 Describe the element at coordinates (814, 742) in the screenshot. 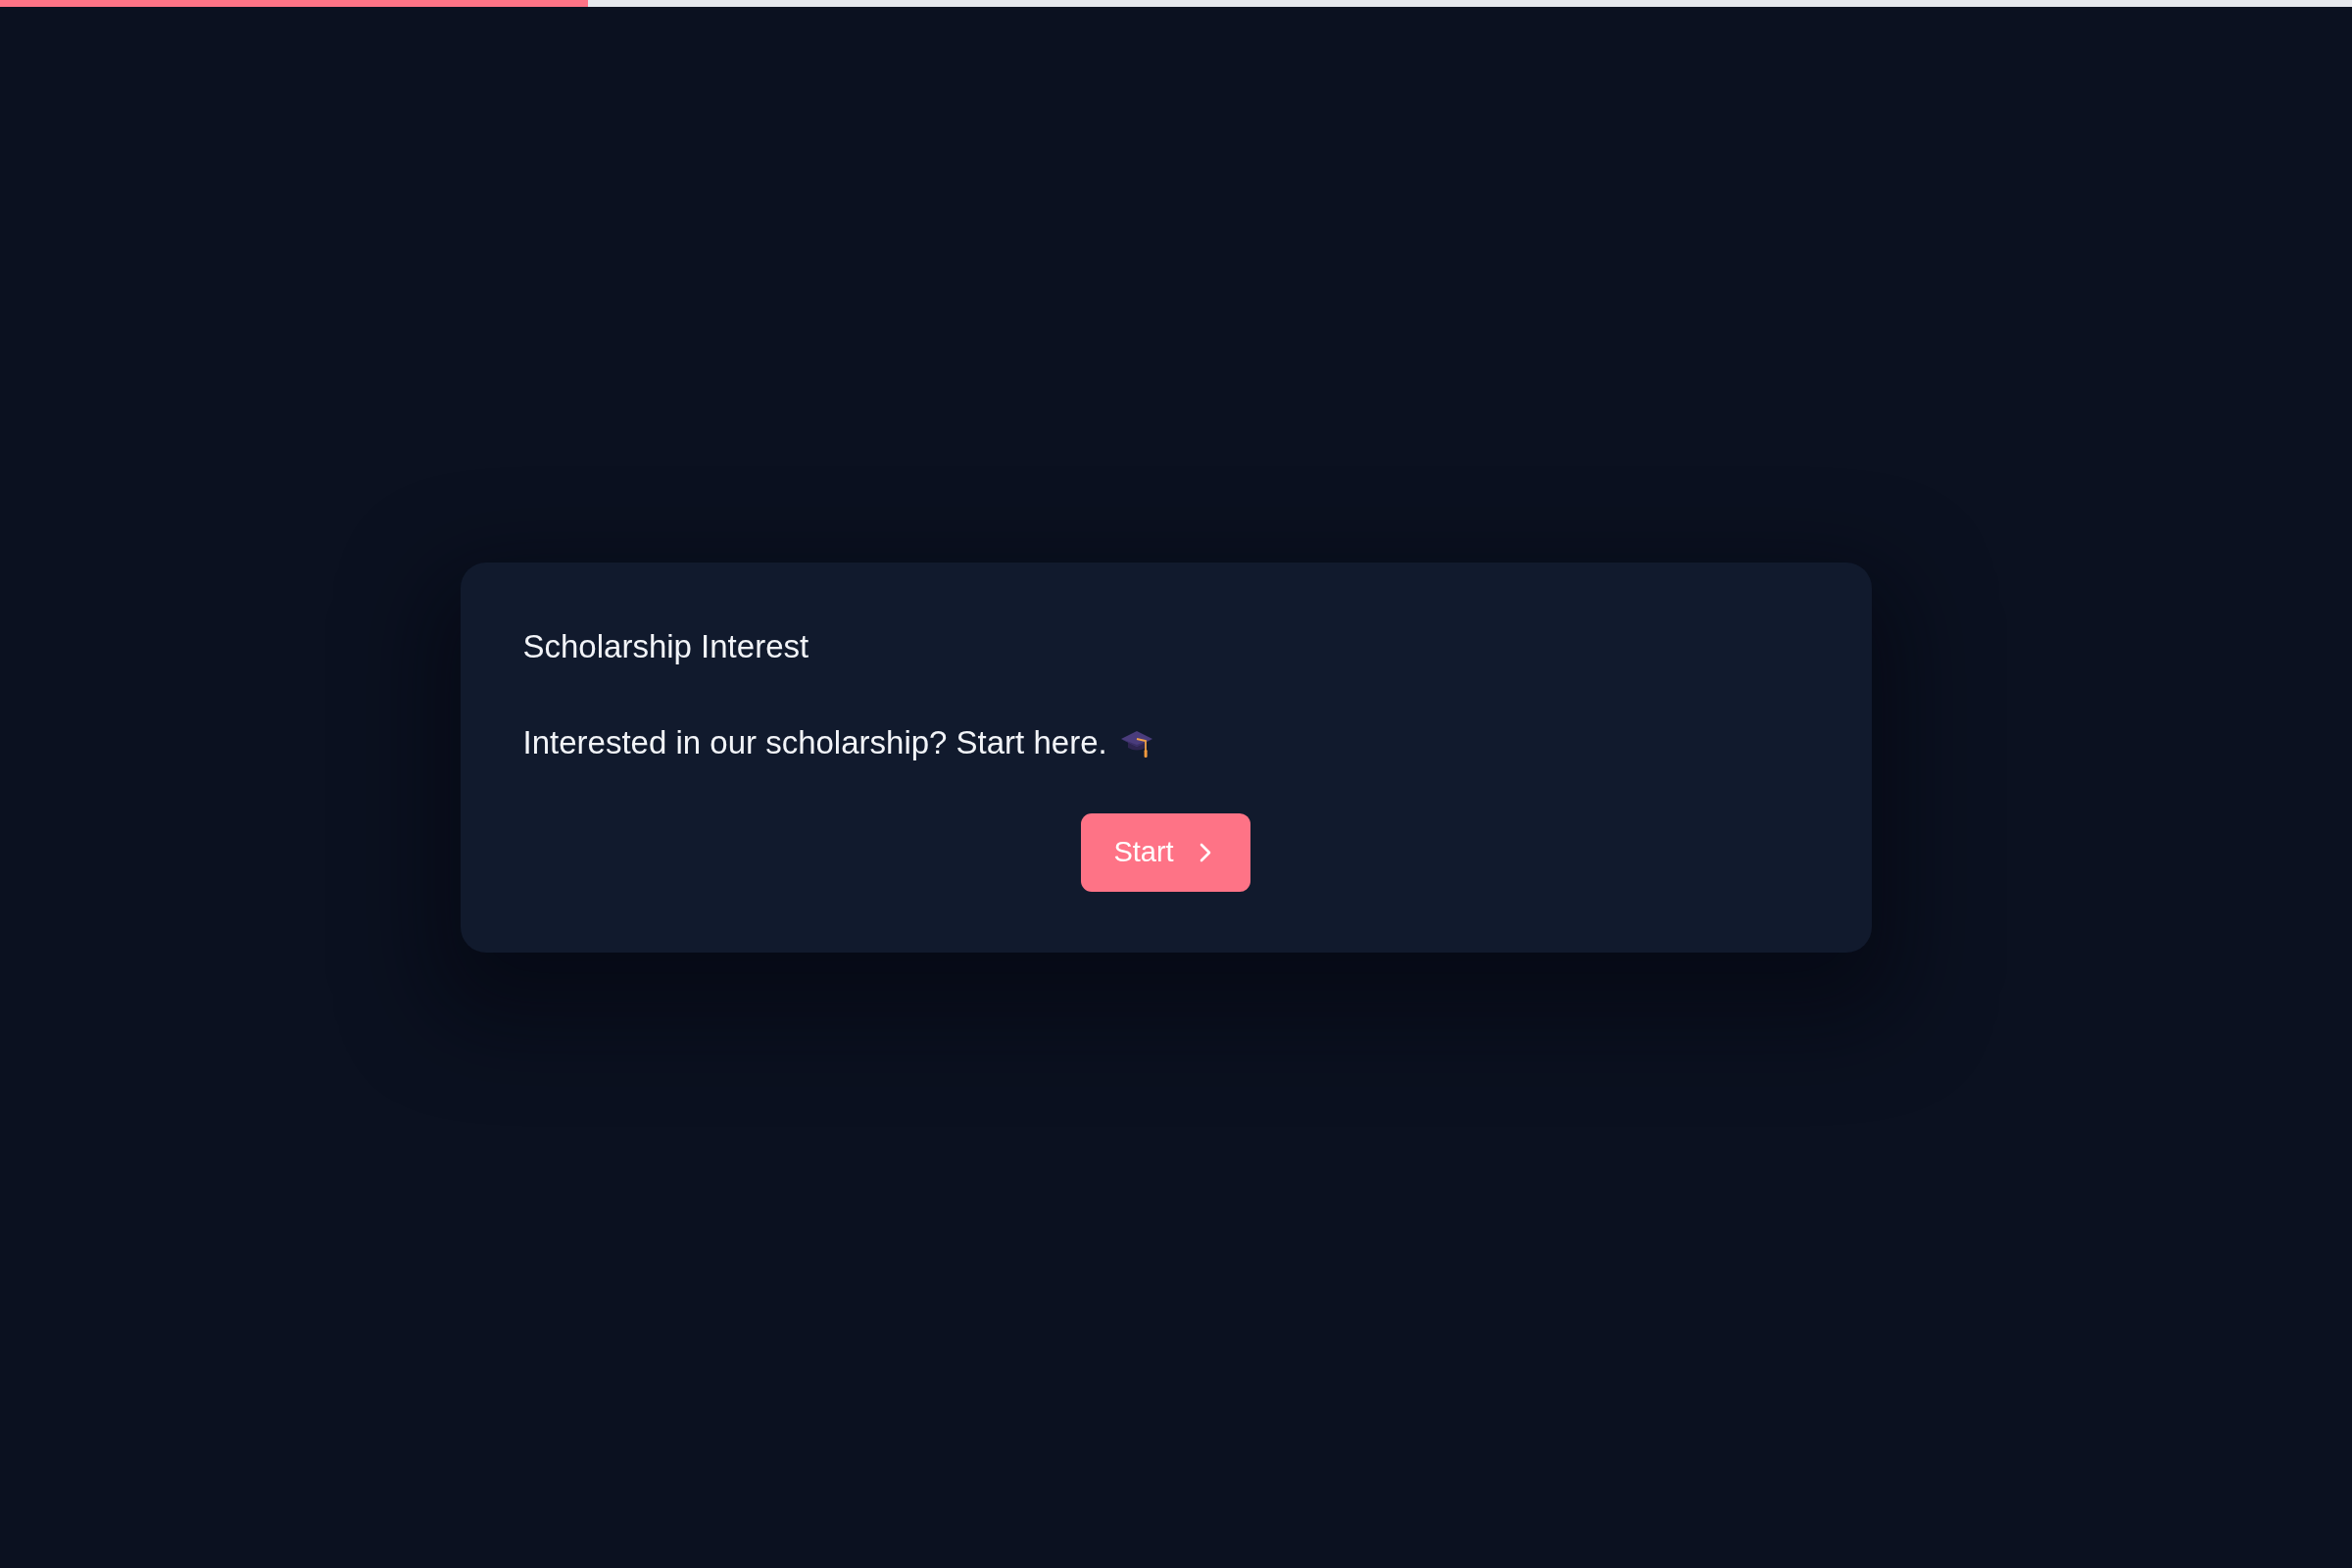

I see `description-text: Interested in our scholarship? Start here.` at that location.